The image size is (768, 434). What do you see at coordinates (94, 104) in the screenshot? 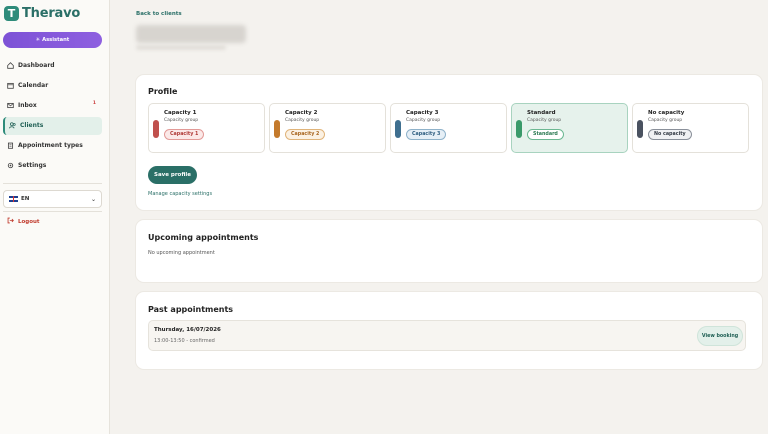
I see `inbox-badge: 1` at bounding box center [94, 104].